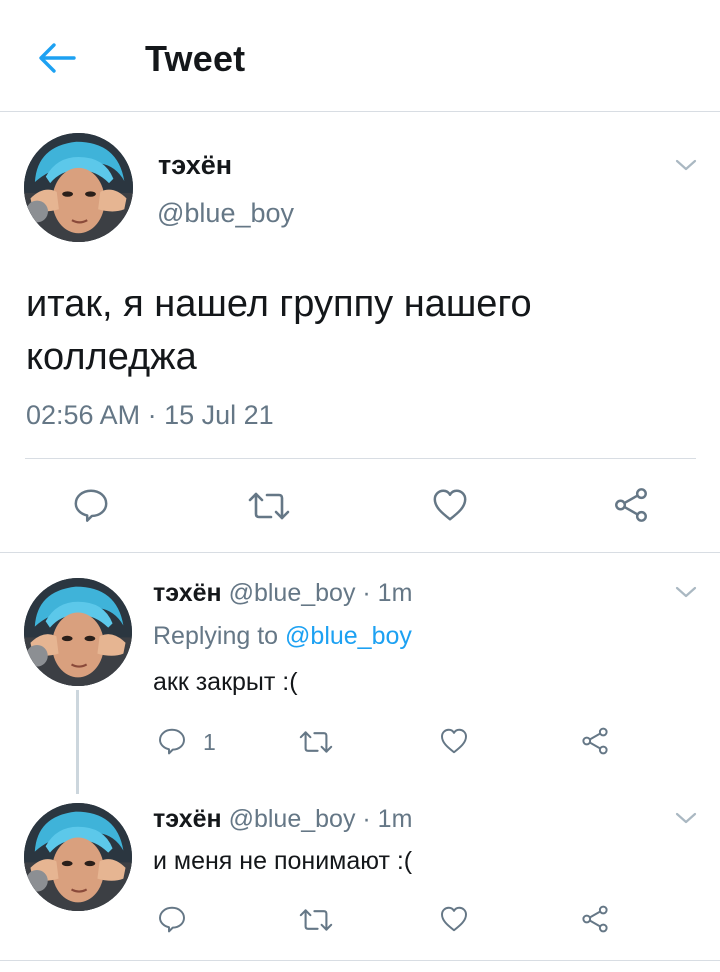  Describe the element at coordinates (216, 636) in the screenshot. I see `replying-prefix: Replying to` at that location.